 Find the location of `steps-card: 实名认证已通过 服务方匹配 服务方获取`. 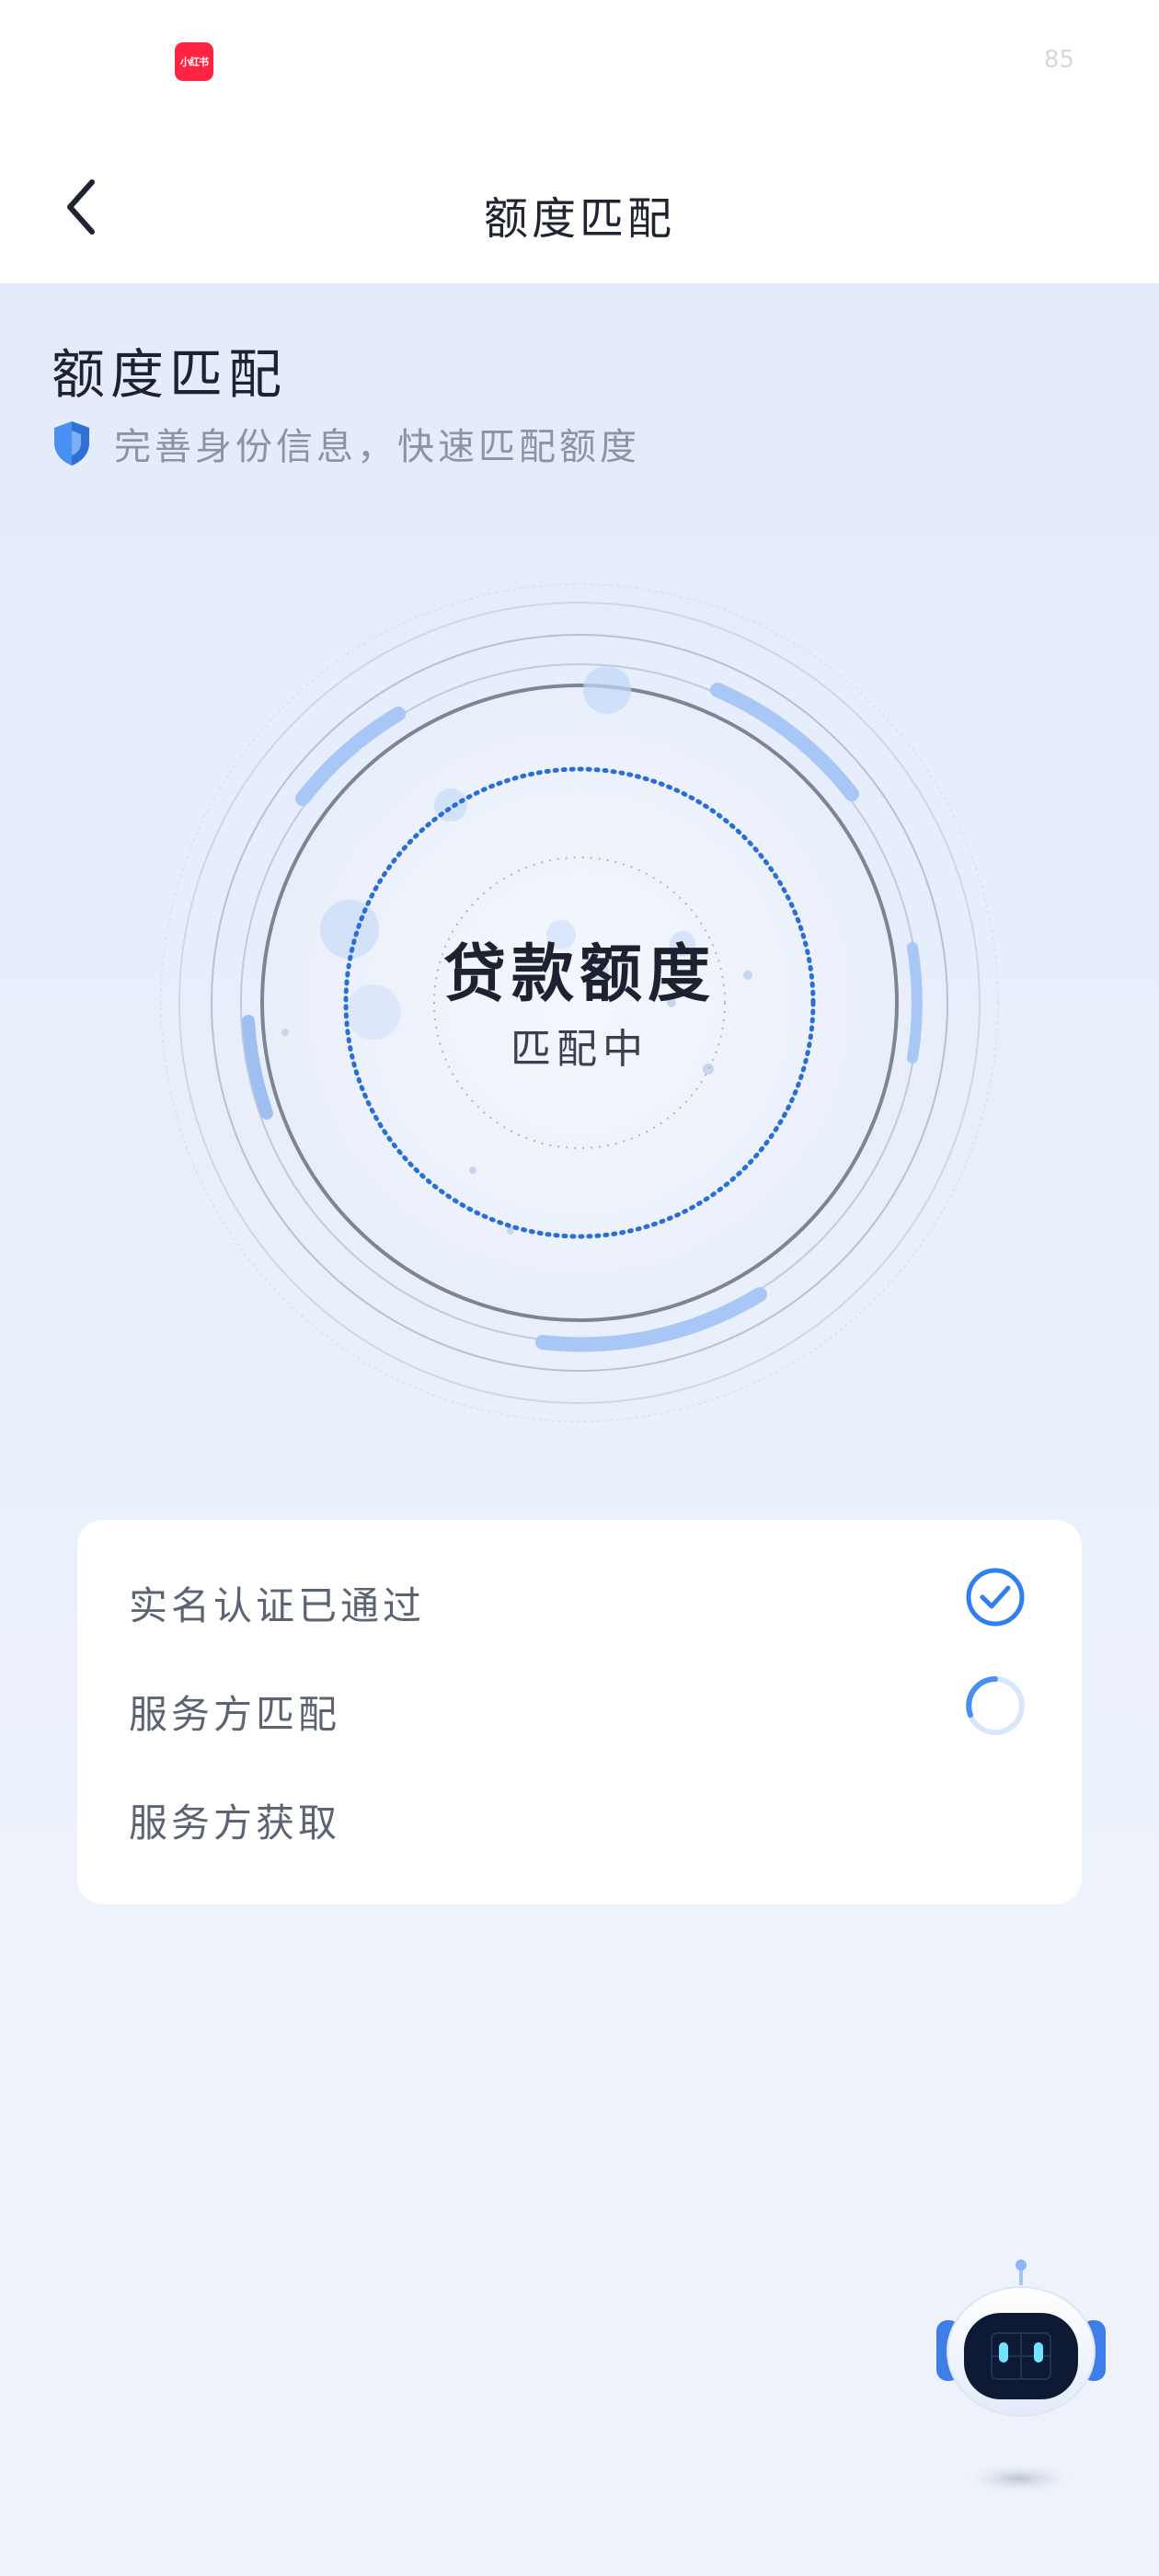

steps-card: 实名认证已通过 服务方匹配 服务方获取 is located at coordinates (579, 1712).